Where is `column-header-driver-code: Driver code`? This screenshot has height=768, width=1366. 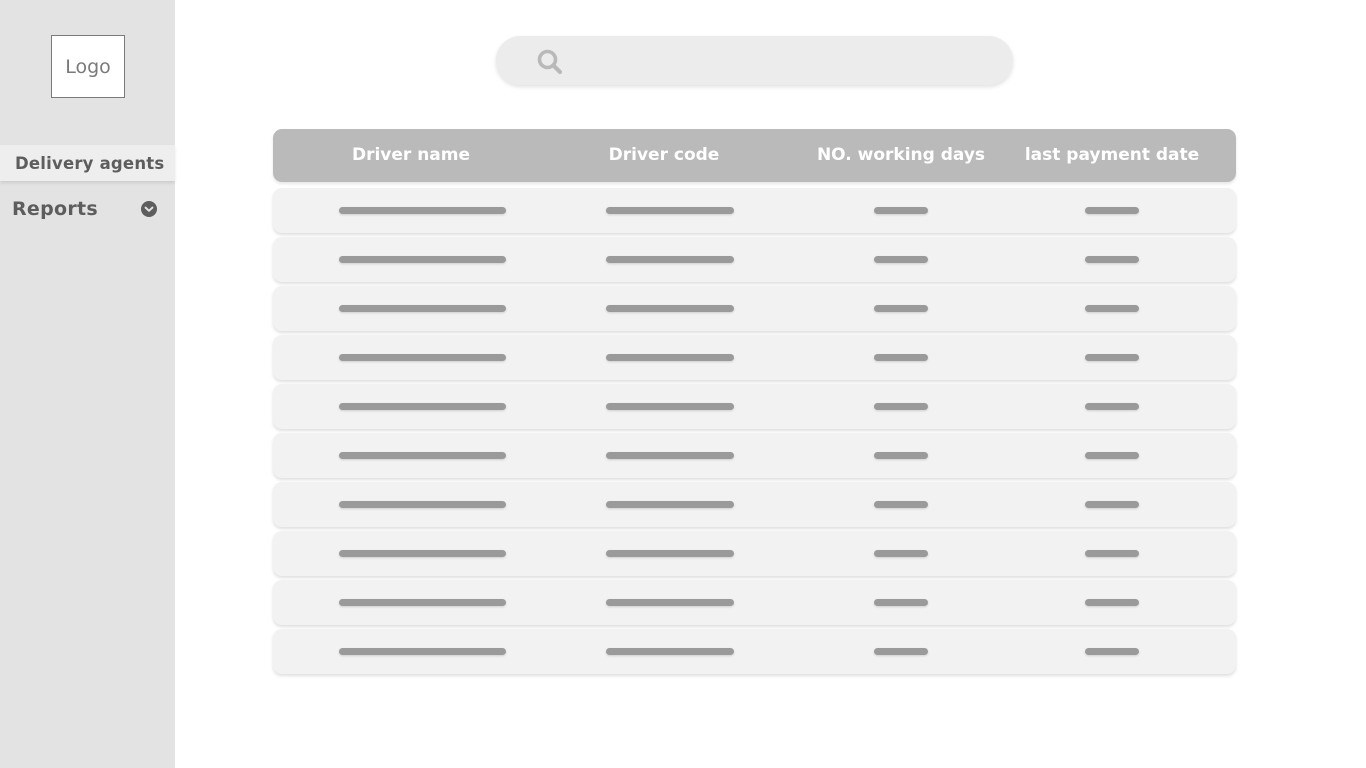
column-header-driver-code: Driver code is located at coordinates (664, 155).